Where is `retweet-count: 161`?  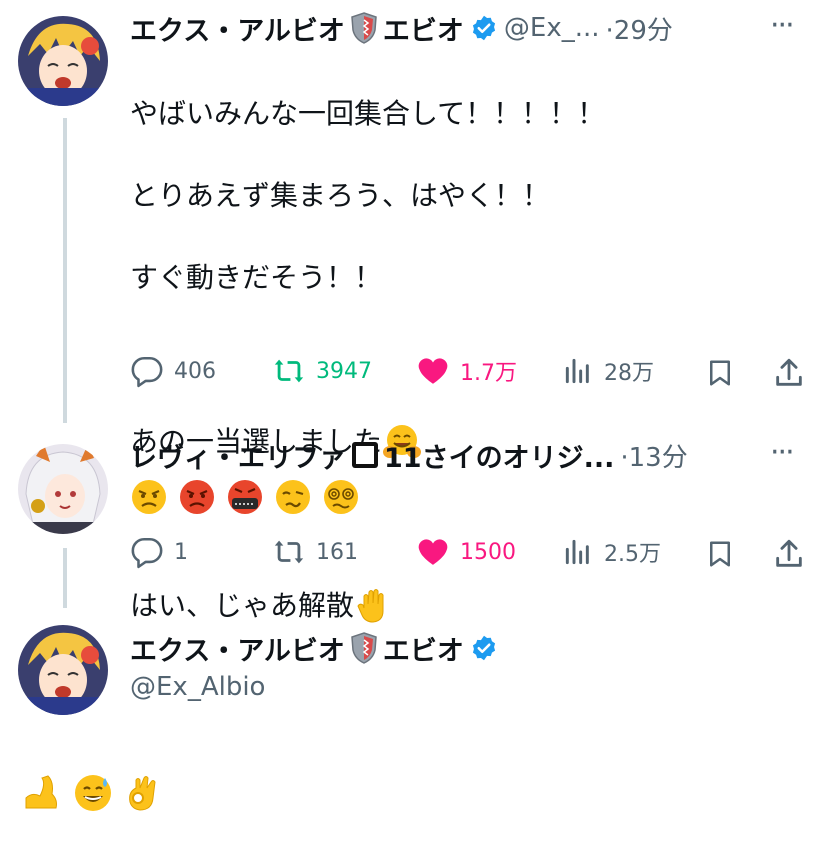
retweet-count: 161 is located at coordinates (337, 552).